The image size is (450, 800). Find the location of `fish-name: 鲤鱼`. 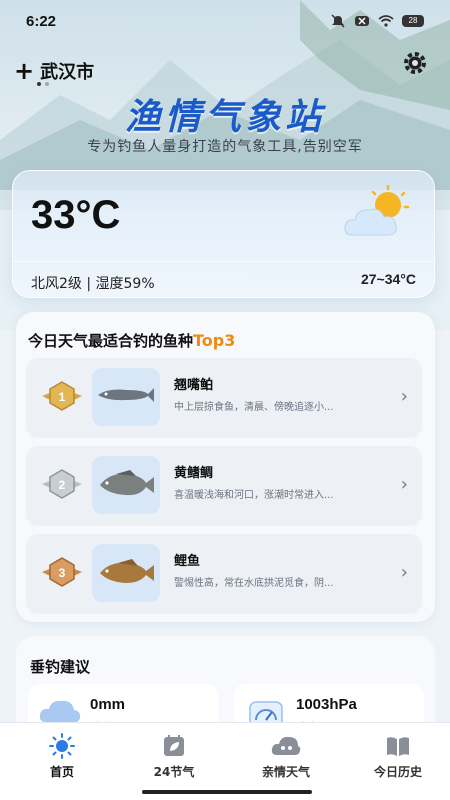

fish-name: 鲤鱼 is located at coordinates (187, 561).